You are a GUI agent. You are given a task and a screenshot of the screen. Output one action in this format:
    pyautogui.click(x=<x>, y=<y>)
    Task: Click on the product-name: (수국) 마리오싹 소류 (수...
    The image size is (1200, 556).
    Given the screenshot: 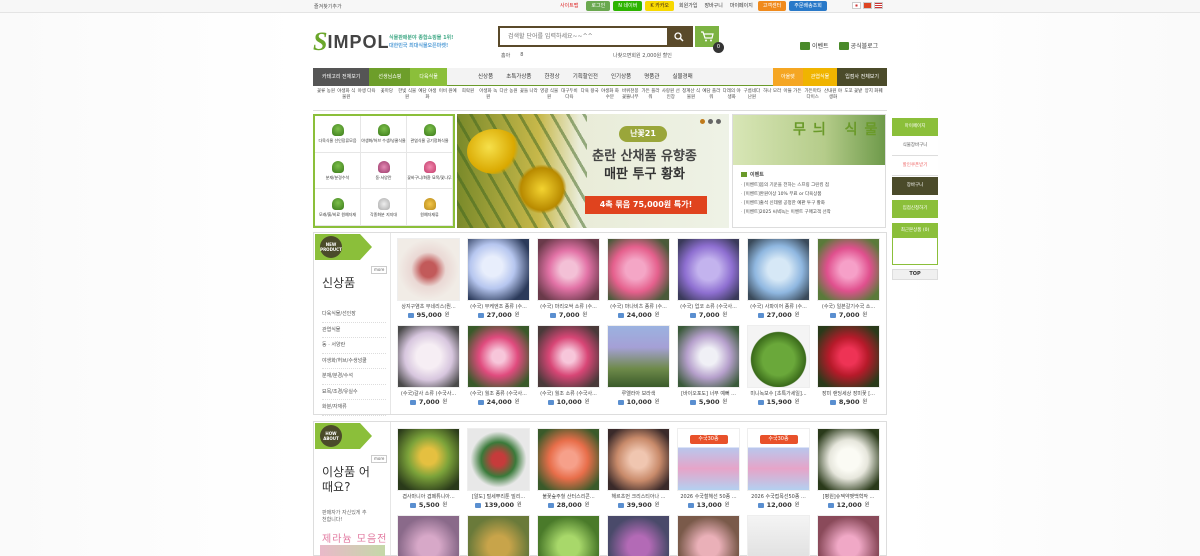 What is the action you would take?
    pyautogui.click(x=568, y=307)
    